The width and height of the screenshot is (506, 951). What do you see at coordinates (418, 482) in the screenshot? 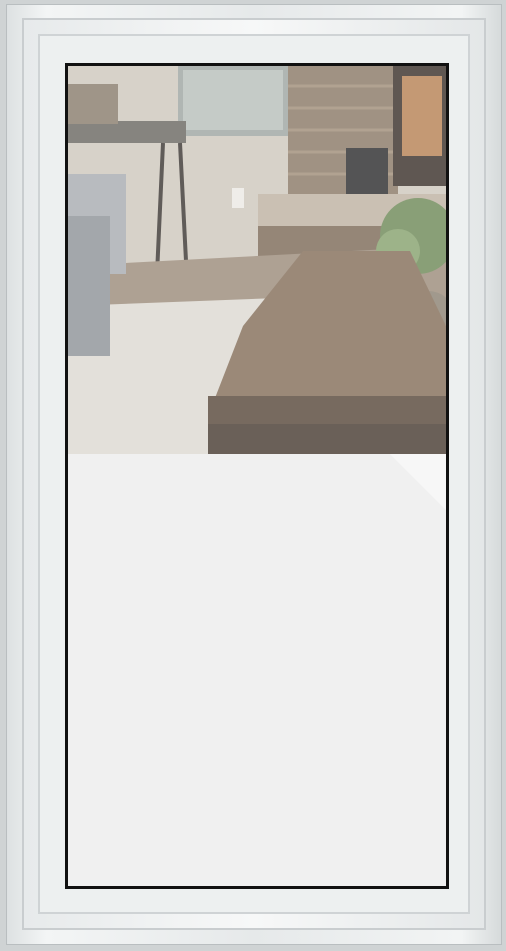
I see `frost-edge` at bounding box center [418, 482].